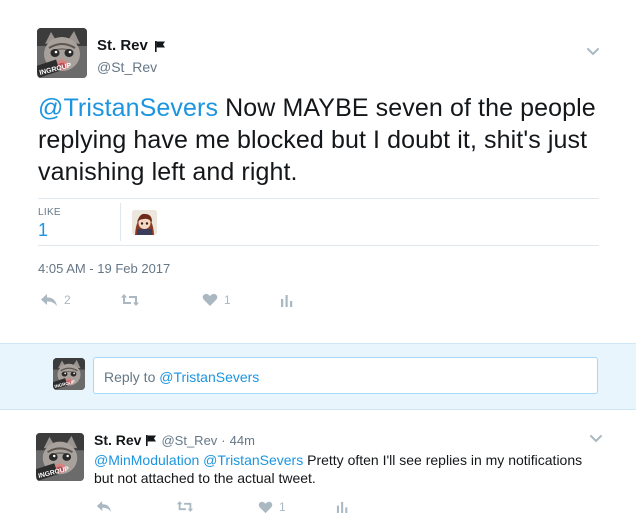 Image resolution: width=636 pixels, height=524 pixels. What do you see at coordinates (122, 45) in the screenshot?
I see `author-name-text: St. Rev` at bounding box center [122, 45].